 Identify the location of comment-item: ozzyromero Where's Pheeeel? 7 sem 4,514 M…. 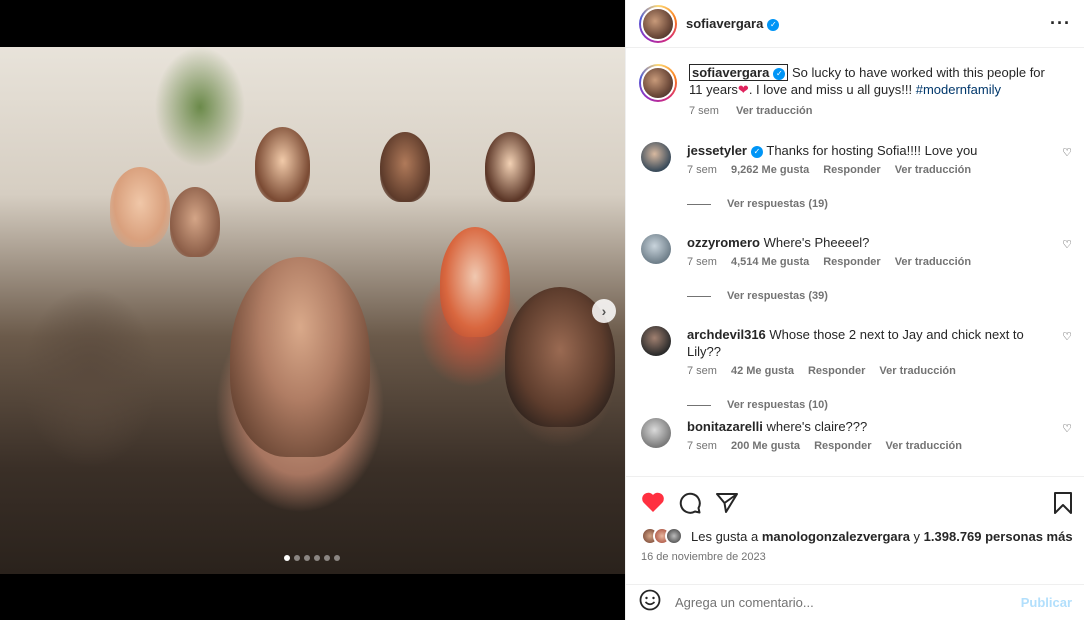
(857, 268).